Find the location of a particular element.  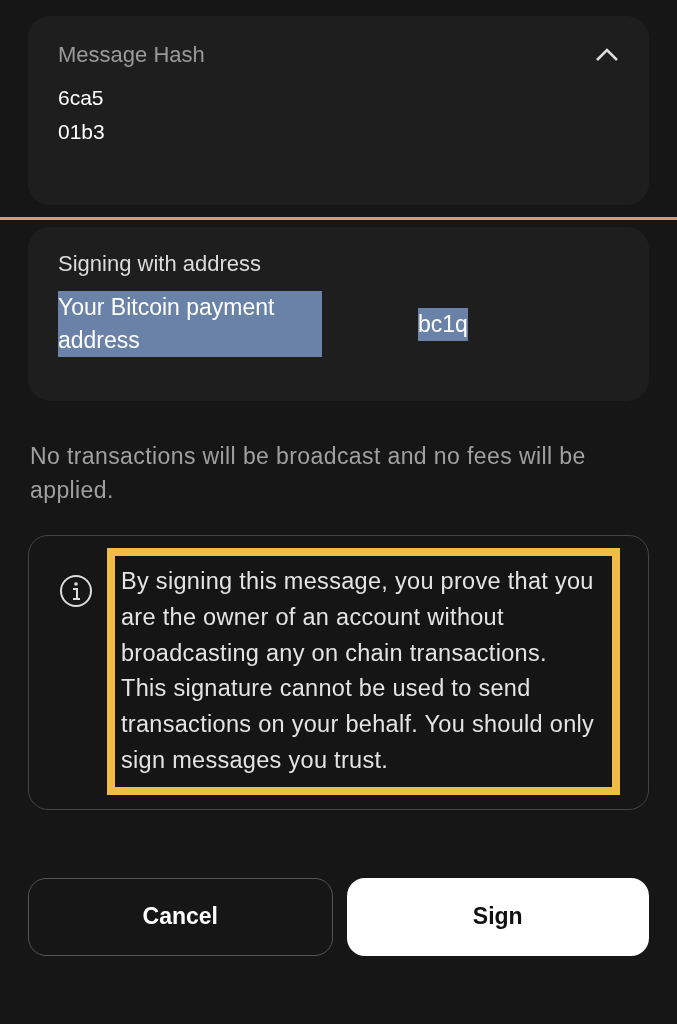

hash-text: 01b3 is located at coordinates (82, 132).